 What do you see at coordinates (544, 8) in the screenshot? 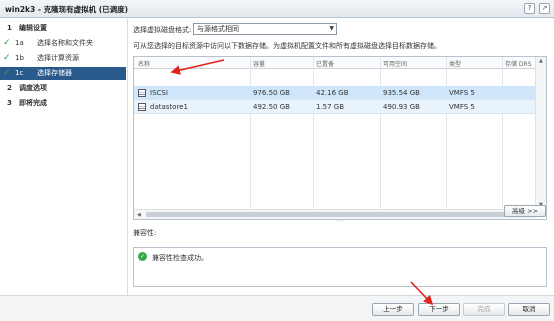
I see `expand-icon: ↗` at bounding box center [544, 8].